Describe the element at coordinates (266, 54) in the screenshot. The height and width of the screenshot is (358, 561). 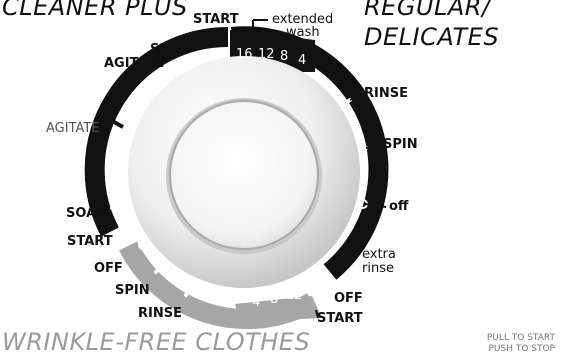
I see `extended-wash-minute: 12` at that location.